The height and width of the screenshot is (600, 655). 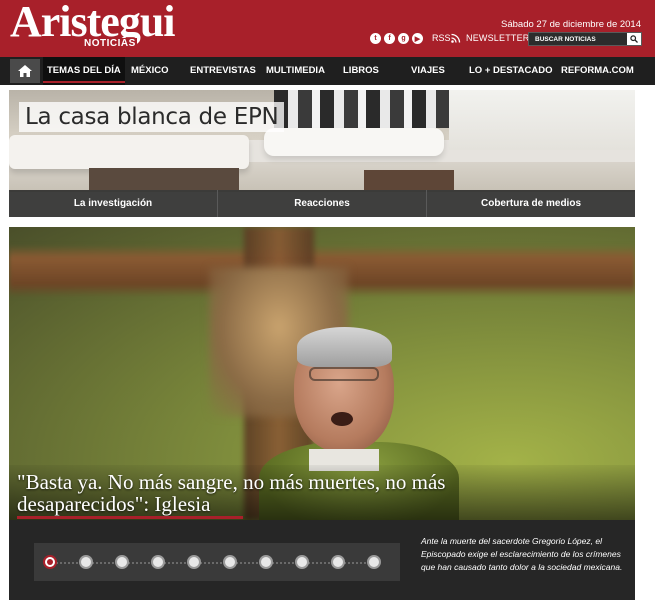 What do you see at coordinates (84, 71) in the screenshot?
I see `nav-item-temas-del-dia: TEMAS DEL DÍA` at bounding box center [84, 71].